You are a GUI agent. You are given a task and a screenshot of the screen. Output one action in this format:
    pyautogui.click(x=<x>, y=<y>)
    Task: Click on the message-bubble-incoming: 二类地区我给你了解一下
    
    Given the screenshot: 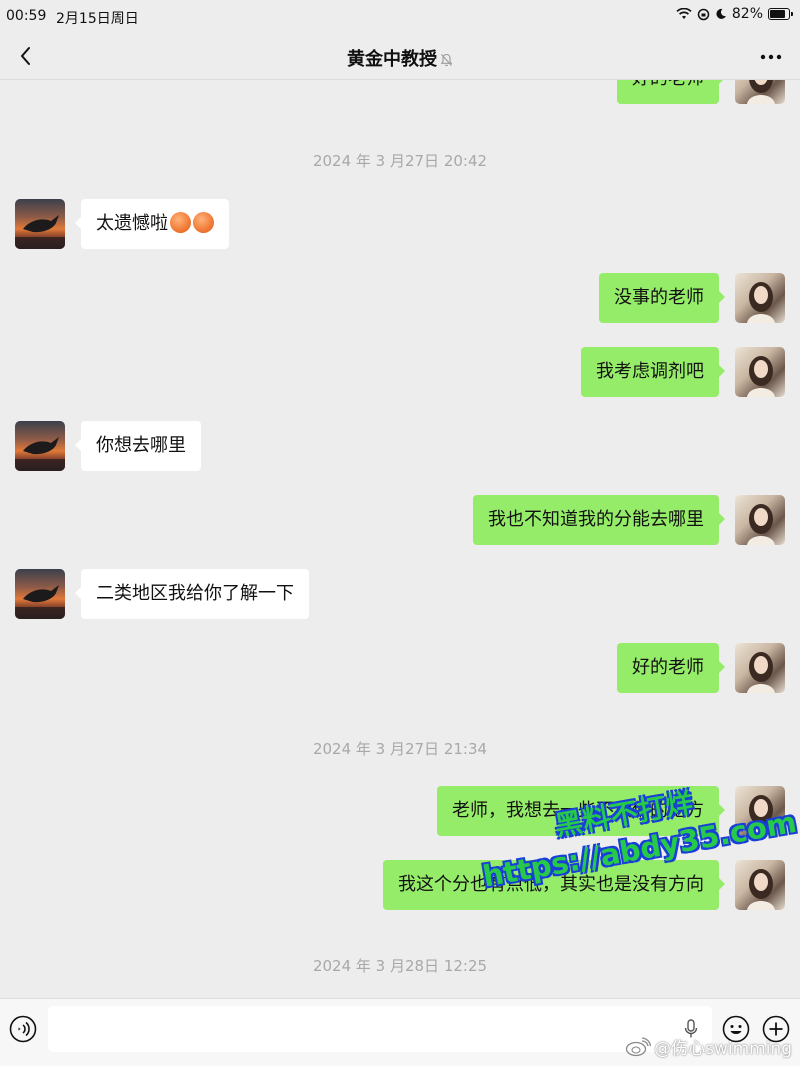 What is the action you would take?
    pyautogui.click(x=192, y=594)
    